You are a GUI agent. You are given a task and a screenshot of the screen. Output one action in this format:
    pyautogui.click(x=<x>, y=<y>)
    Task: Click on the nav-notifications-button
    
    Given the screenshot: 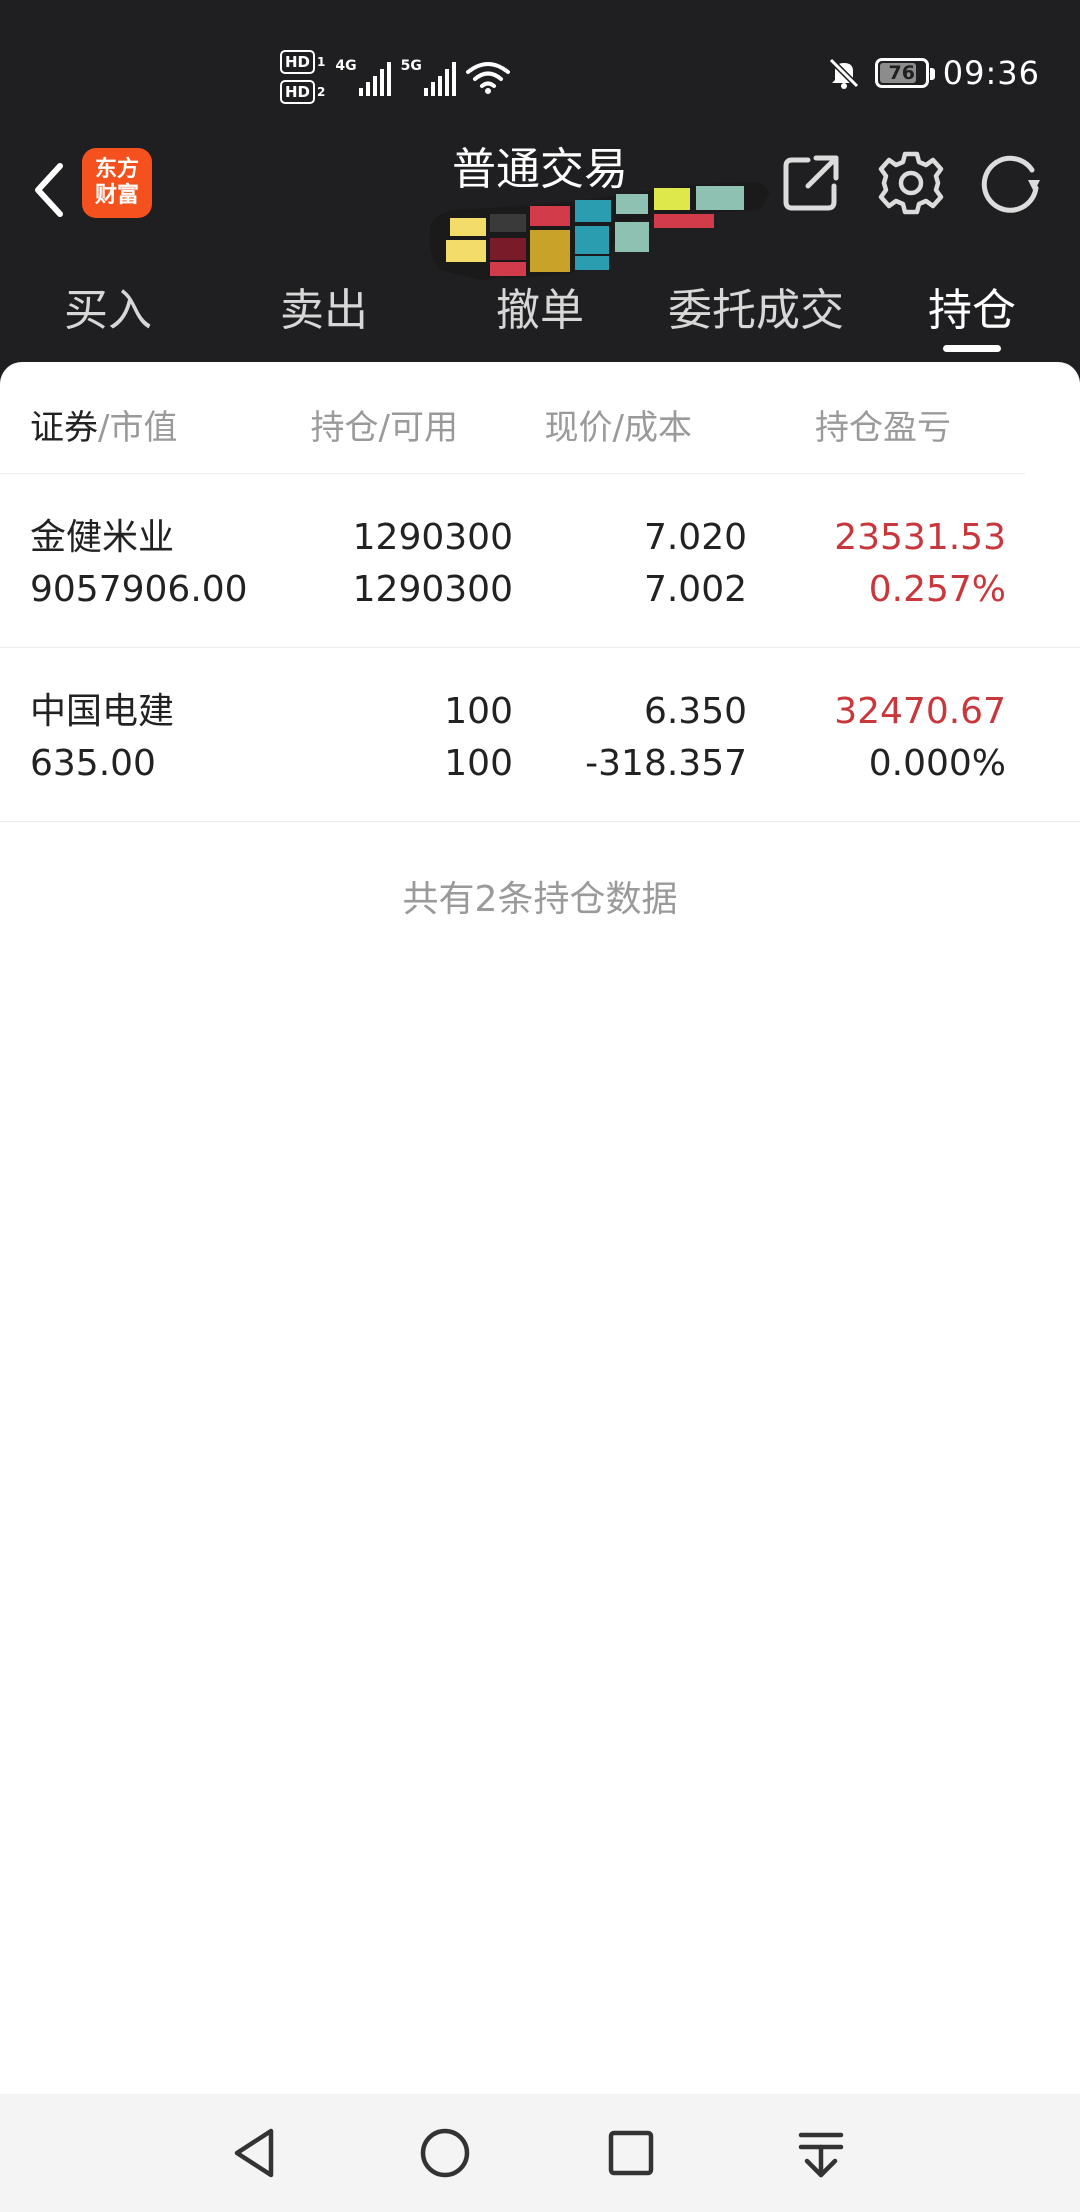 What is the action you would take?
    pyautogui.click(x=821, y=2153)
    